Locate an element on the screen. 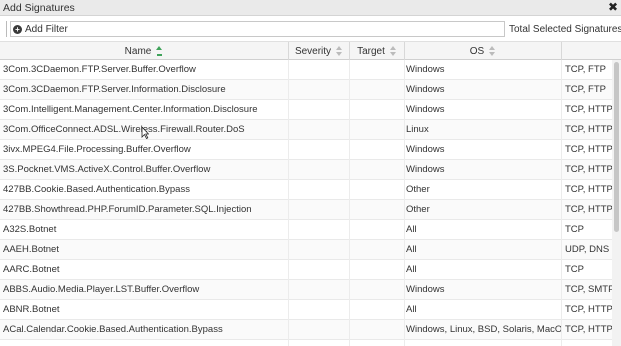 The width and height of the screenshot is (621, 346). table-row: AAEH.Botnet All UDP, DNS is located at coordinates (306, 250).